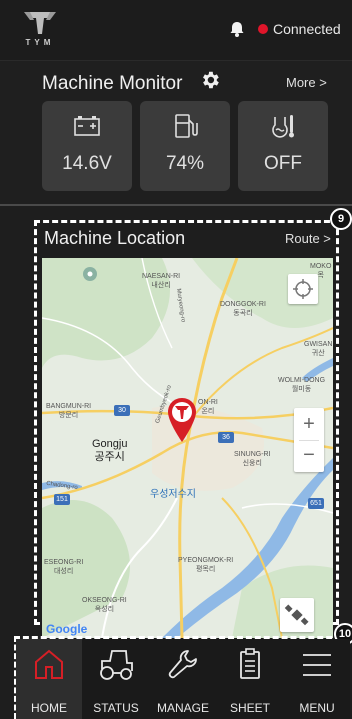 This screenshot has height=719, width=352. I want to click on tractor-icon, so click(116, 665).